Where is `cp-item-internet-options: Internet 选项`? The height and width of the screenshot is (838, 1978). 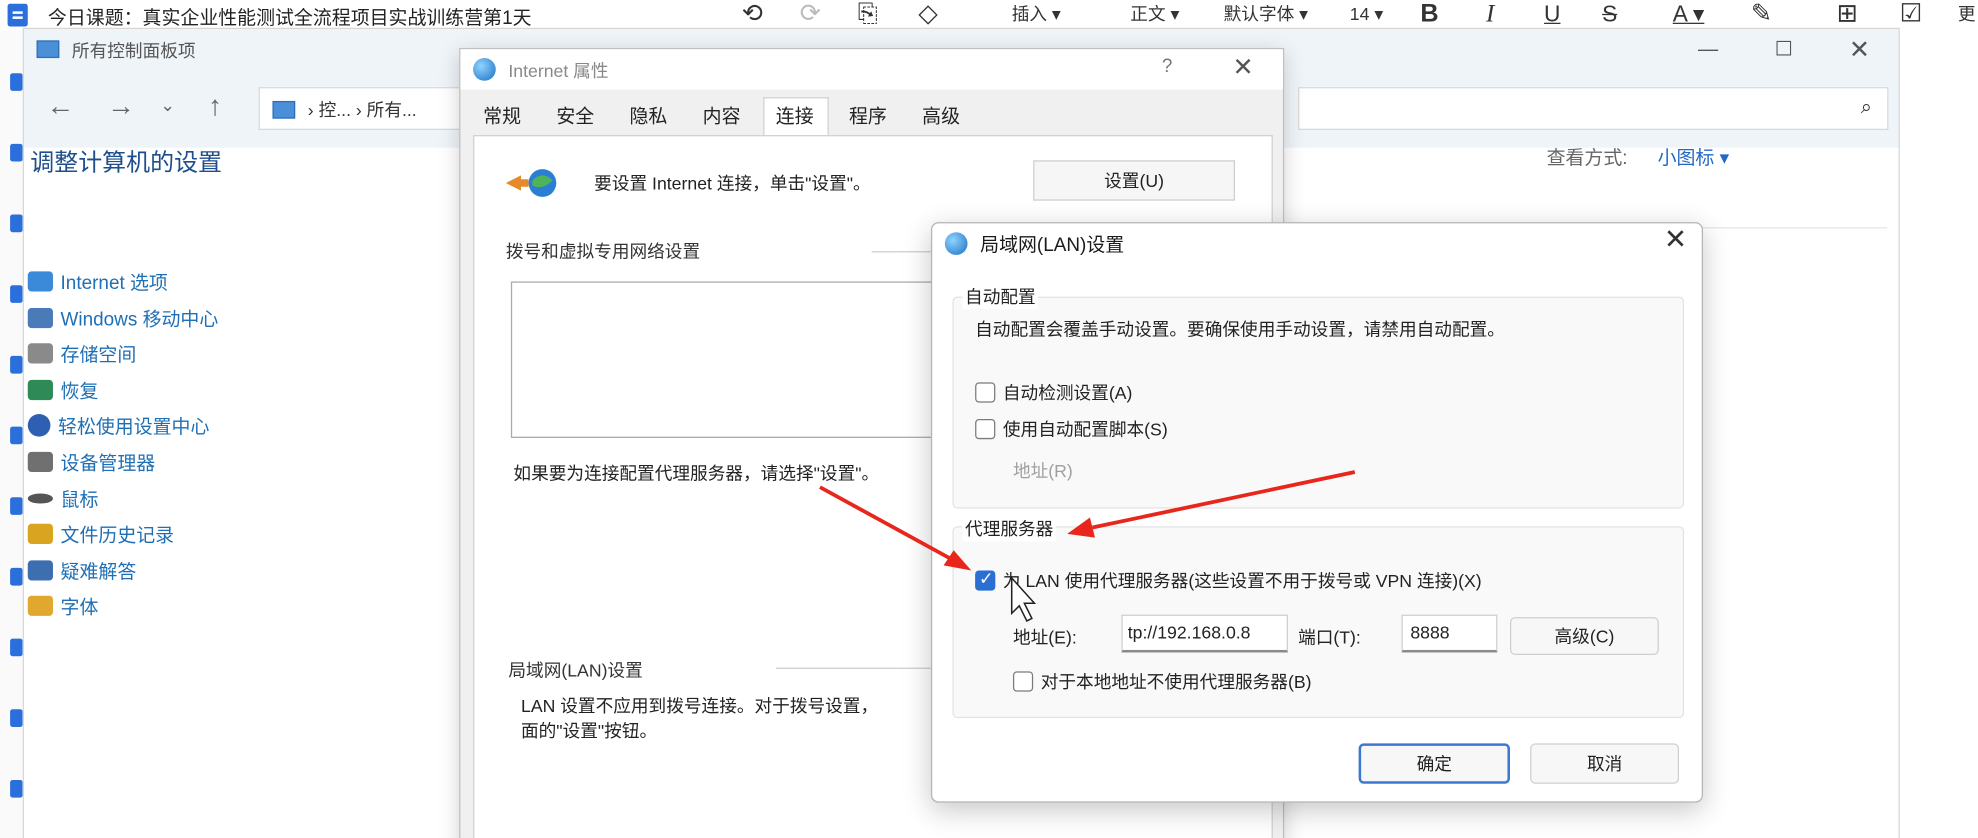
cp-item-internet-options: Internet 选项 is located at coordinates (97, 281).